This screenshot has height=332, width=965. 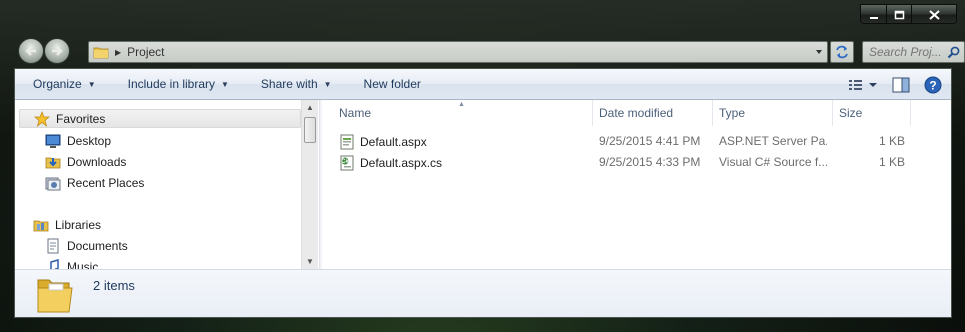 I want to click on back-arrow-icon, so click(x=30, y=51).